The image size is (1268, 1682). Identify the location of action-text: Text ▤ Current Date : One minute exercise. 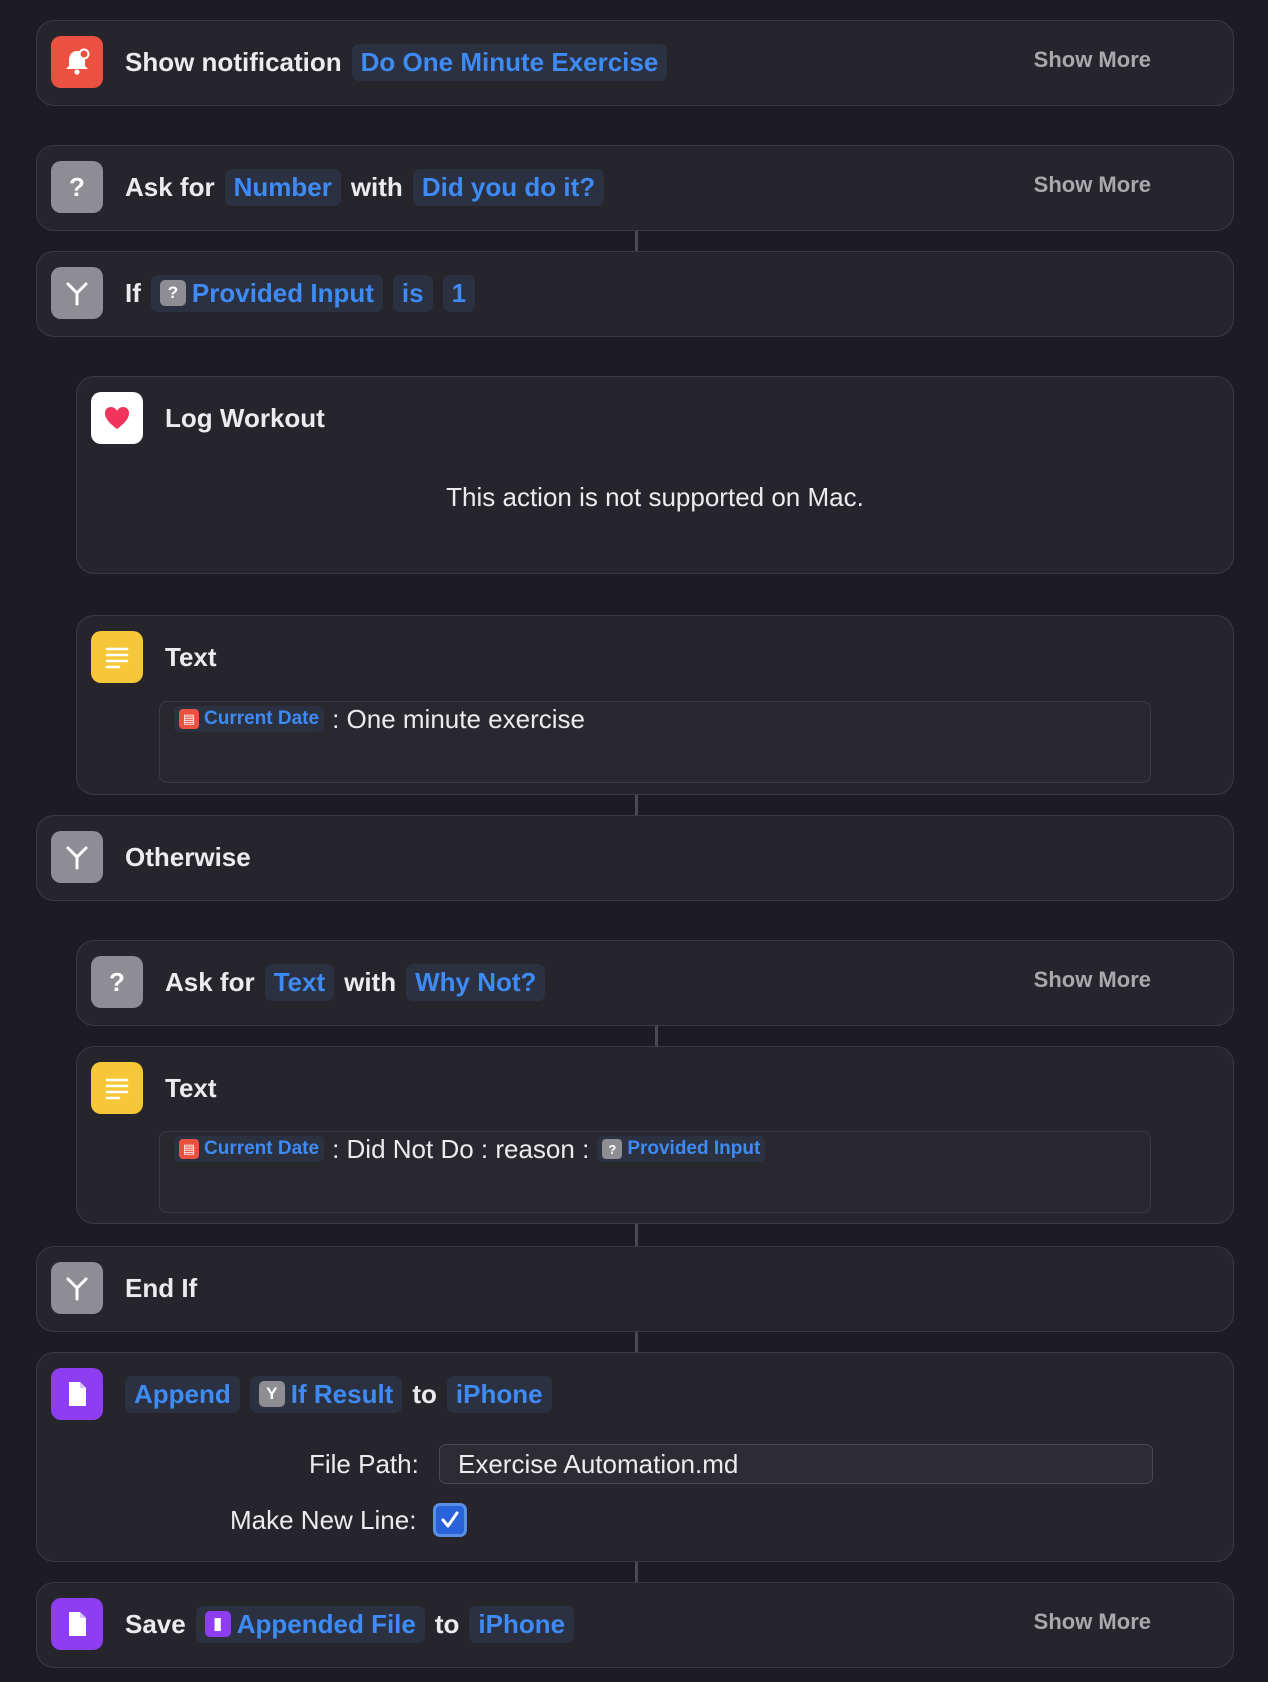
(655, 705).